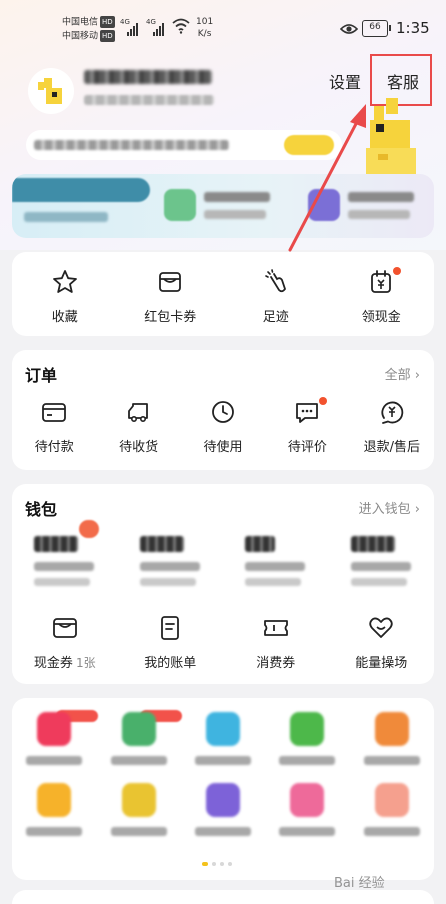 This screenshot has width=446, height=904. I want to click on carrier-2: 中国移动 HD, so click(88, 36).